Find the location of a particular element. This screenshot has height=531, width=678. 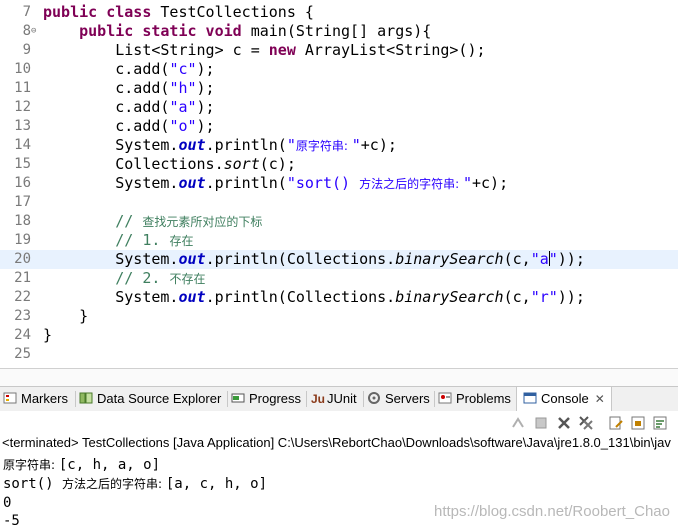

tab-data-source-explorer: Data Source Explorer is located at coordinates (150, 399).